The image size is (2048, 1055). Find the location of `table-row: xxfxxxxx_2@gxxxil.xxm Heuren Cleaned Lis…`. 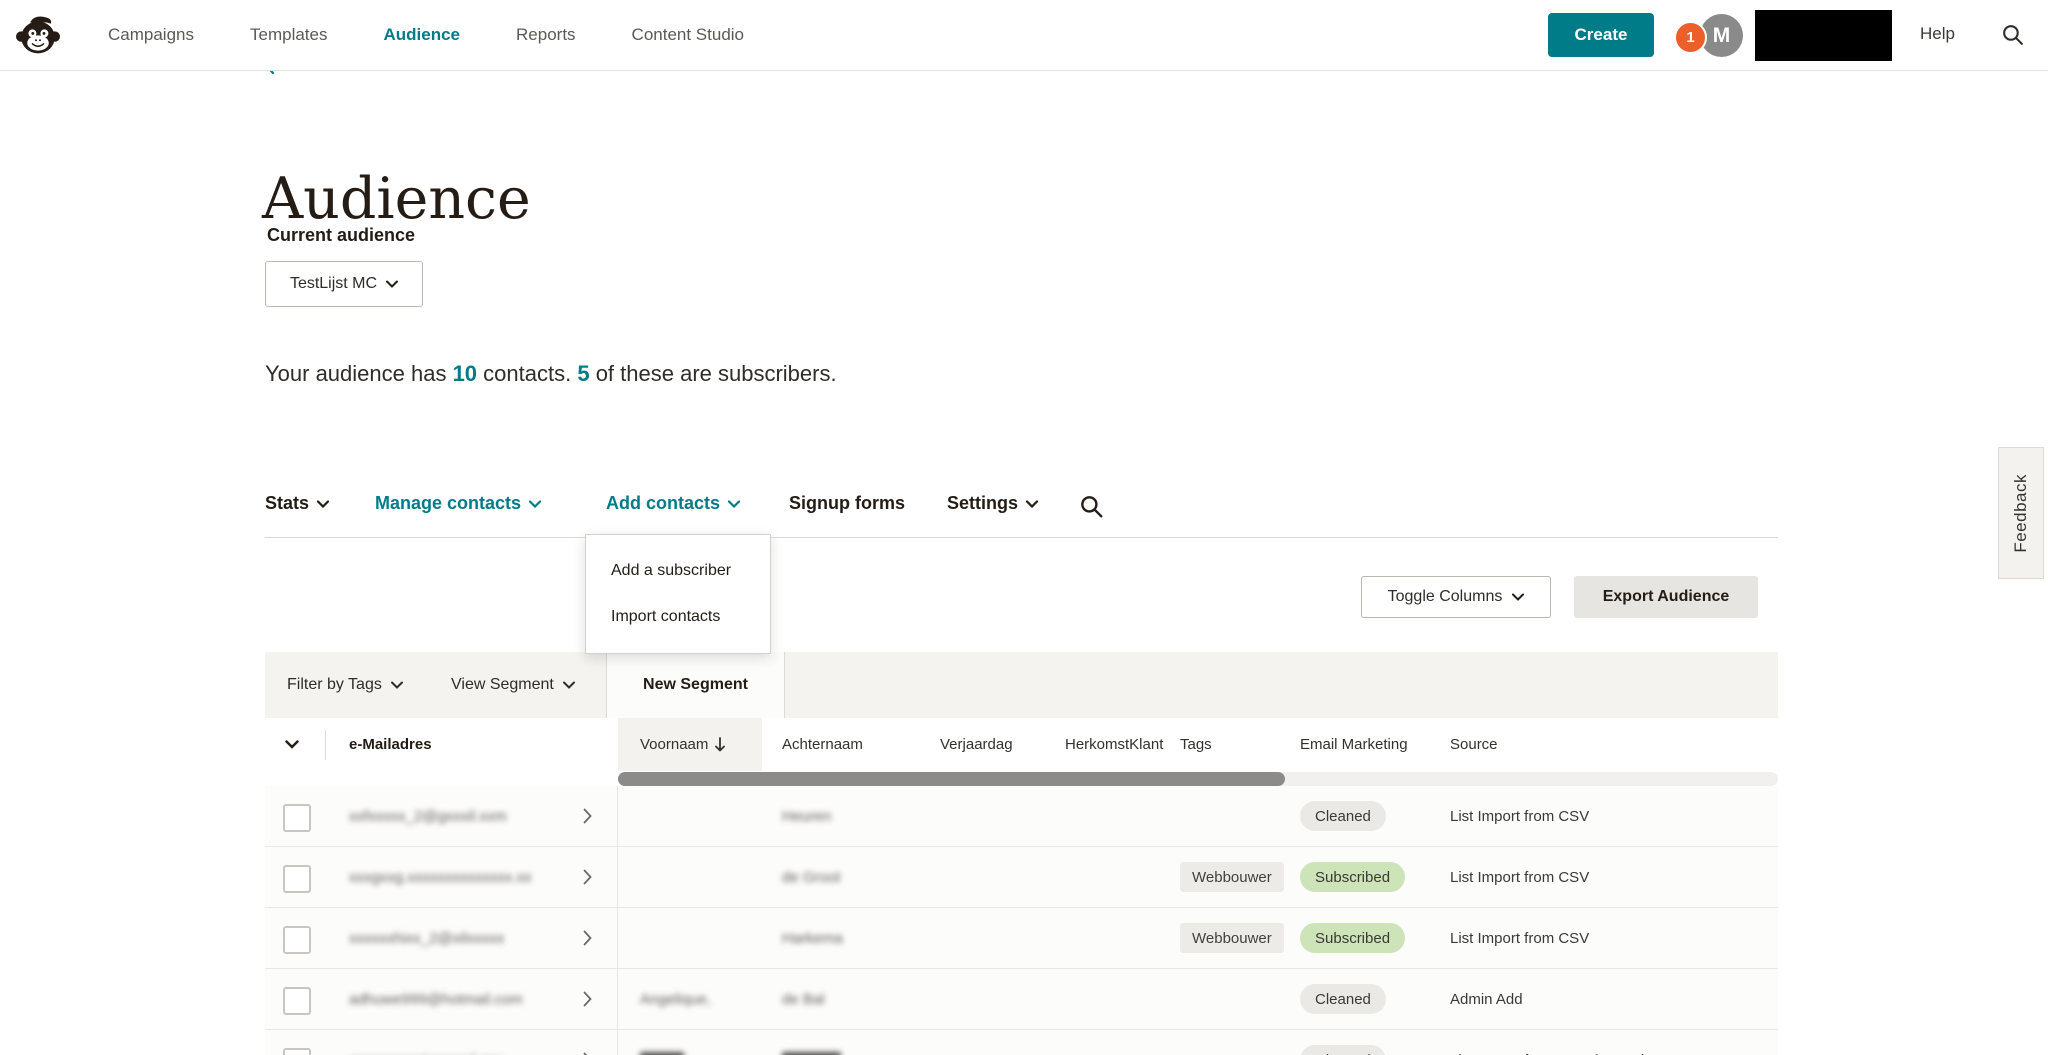

table-row: xxfxxxxx_2@gxxxil.xxm Heuren Cleaned Lis… is located at coordinates (1021, 816).